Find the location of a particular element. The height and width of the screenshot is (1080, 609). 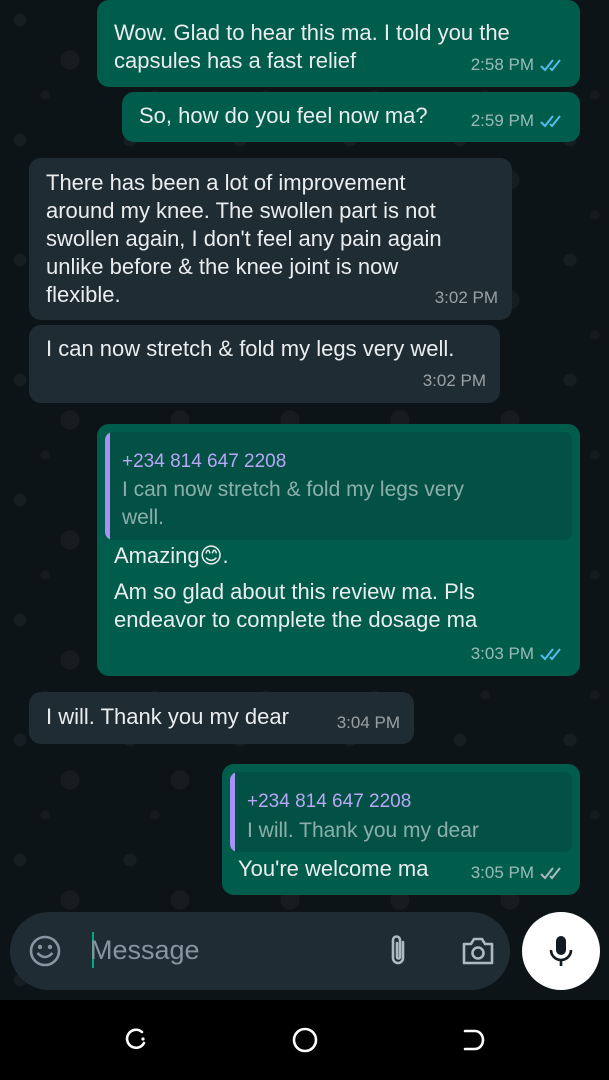

system-navigation-bar is located at coordinates (304, 1040).